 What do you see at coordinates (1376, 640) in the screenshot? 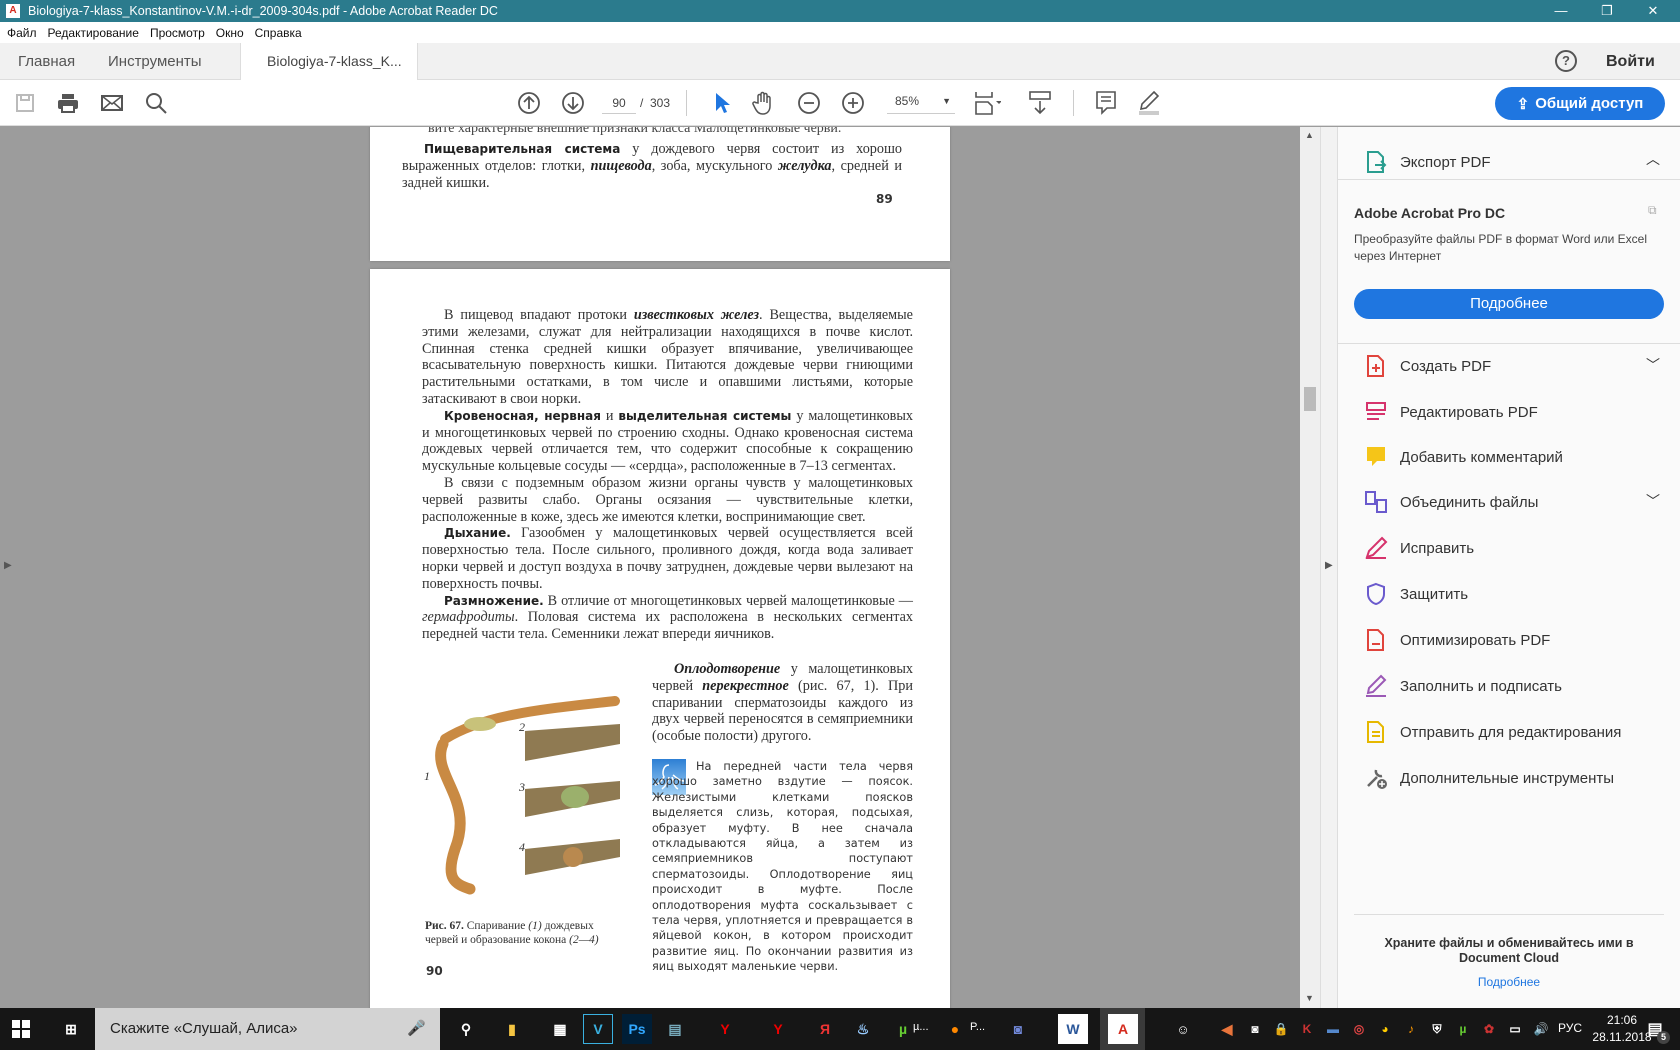
I see `optimize-pdf-icon` at bounding box center [1376, 640].